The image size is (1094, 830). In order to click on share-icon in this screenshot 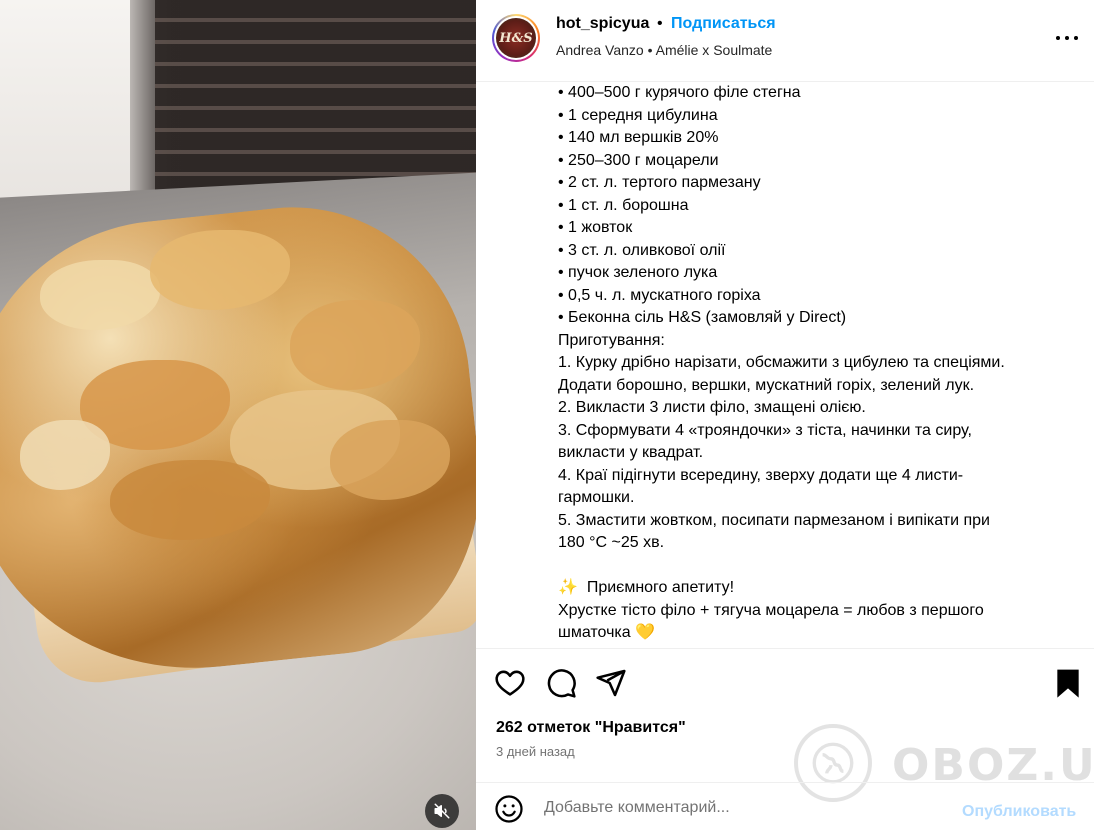, I will do `click(611, 683)`.